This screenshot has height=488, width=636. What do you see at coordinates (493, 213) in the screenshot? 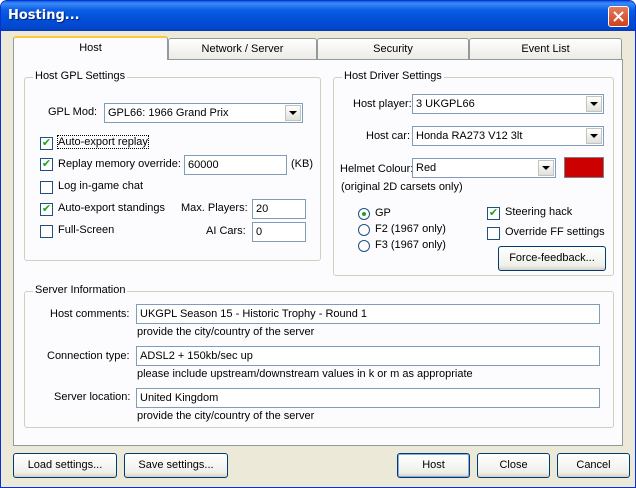
I see `steering-hack-checkbox: ✔` at bounding box center [493, 213].